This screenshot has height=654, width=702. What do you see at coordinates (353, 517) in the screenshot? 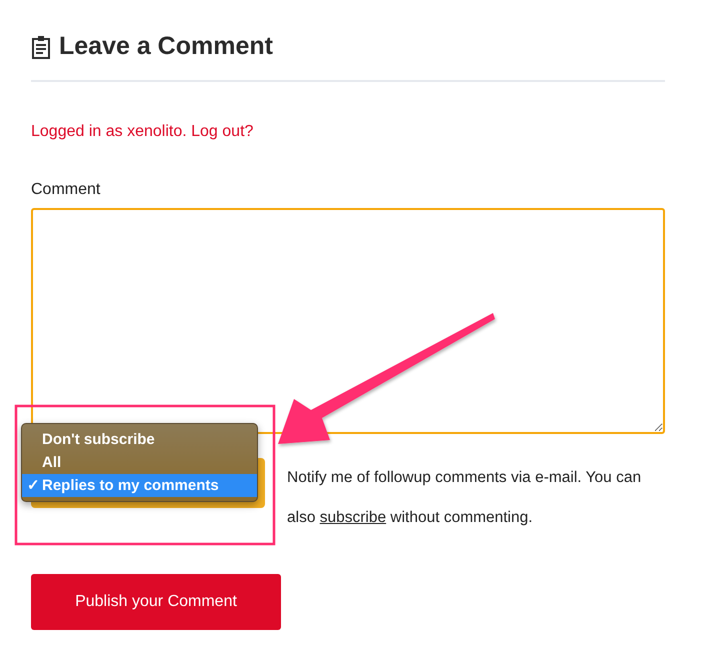
I see `subscribe-link: subscribe` at bounding box center [353, 517].